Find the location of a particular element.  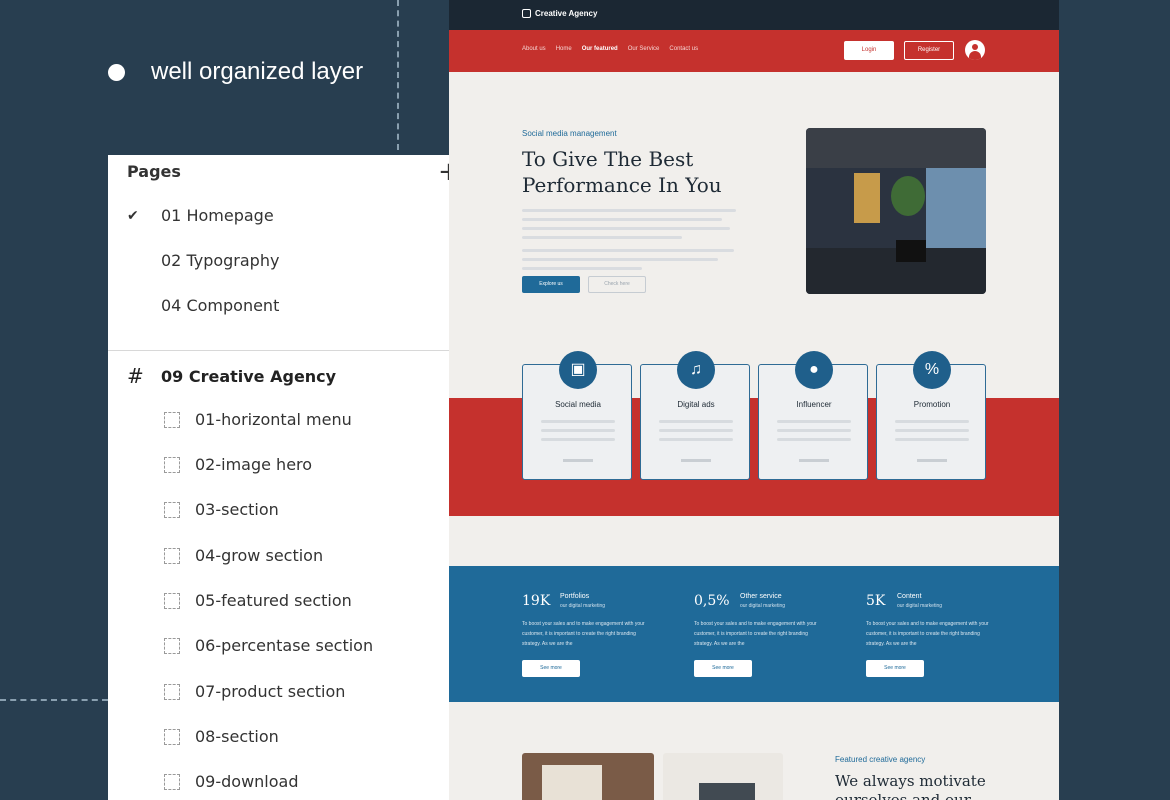

layer-item: 04-grow section is located at coordinates (243, 555).